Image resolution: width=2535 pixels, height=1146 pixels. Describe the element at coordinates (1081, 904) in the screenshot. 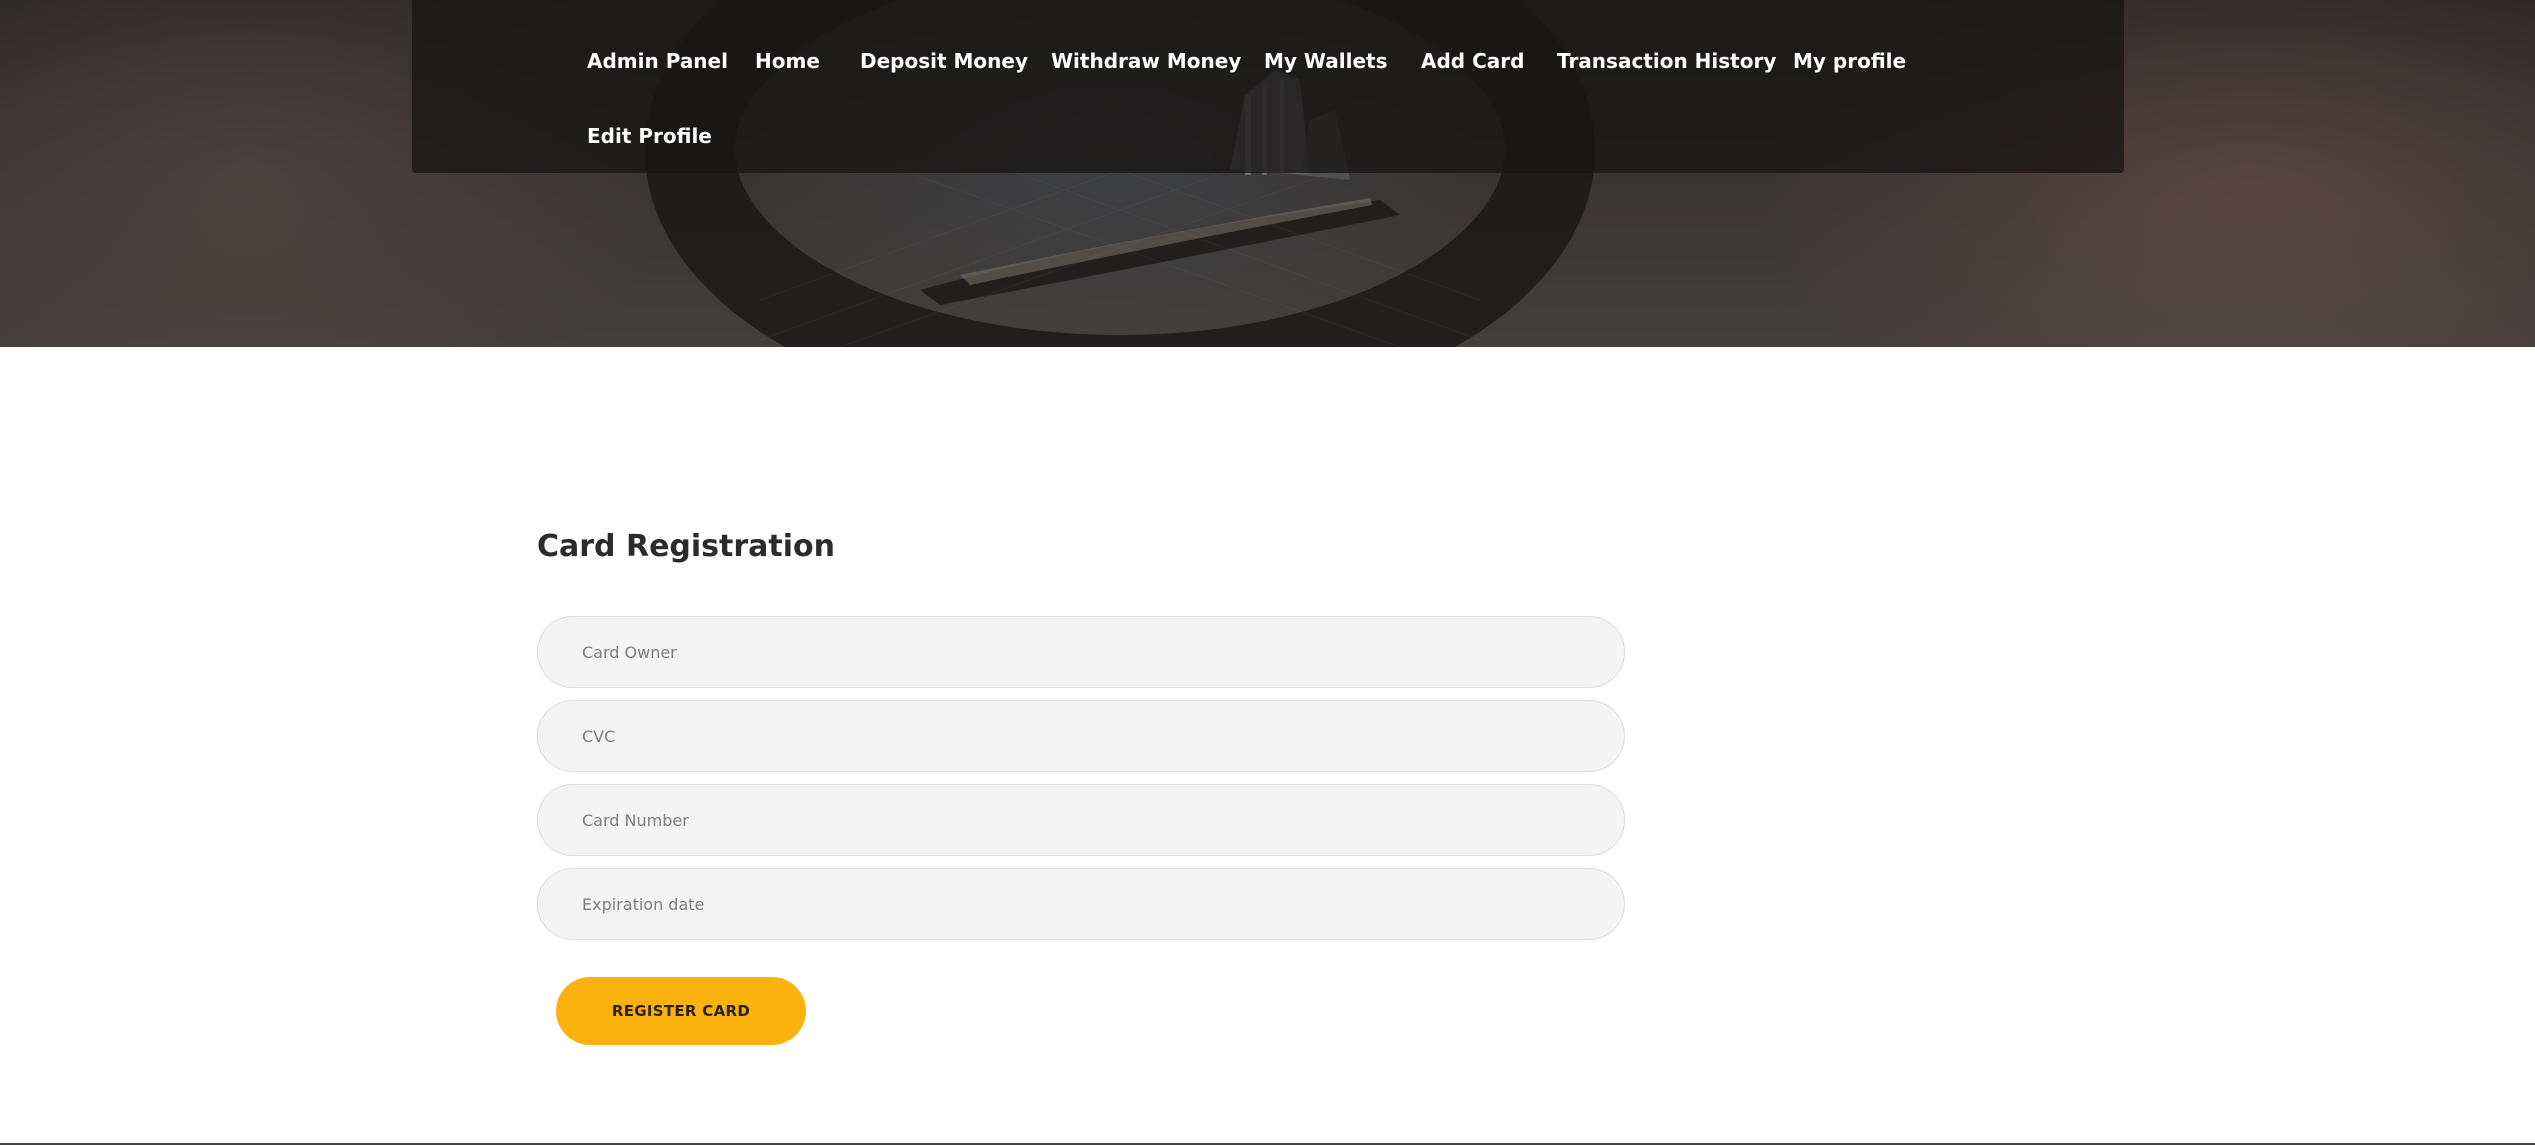

I see `expiration-date-input` at that location.